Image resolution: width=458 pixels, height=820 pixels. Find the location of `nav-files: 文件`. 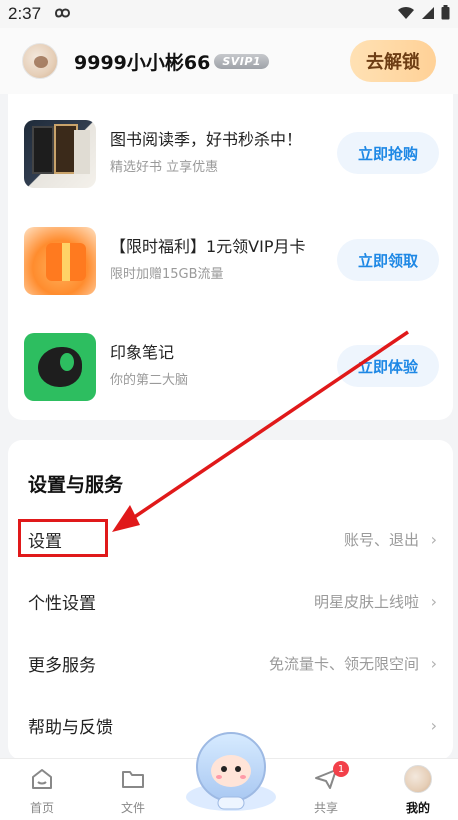

nav-files: 文件 is located at coordinates (133, 790).